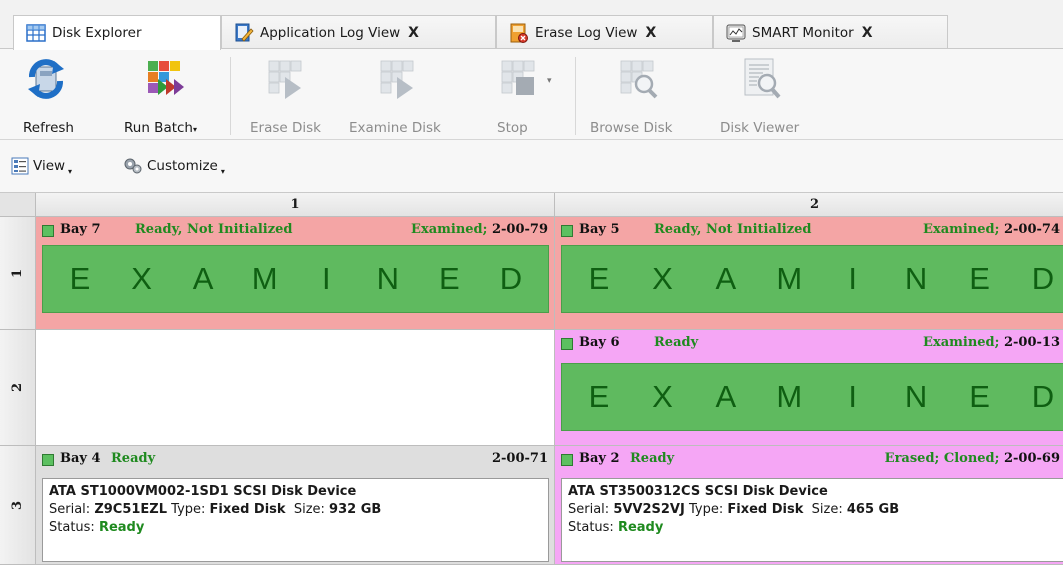 Image resolution: width=1063 pixels, height=565 pixels. What do you see at coordinates (586, 32) in the screenshot?
I see `tab-label: Erase Log View` at bounding box center [586, 32].